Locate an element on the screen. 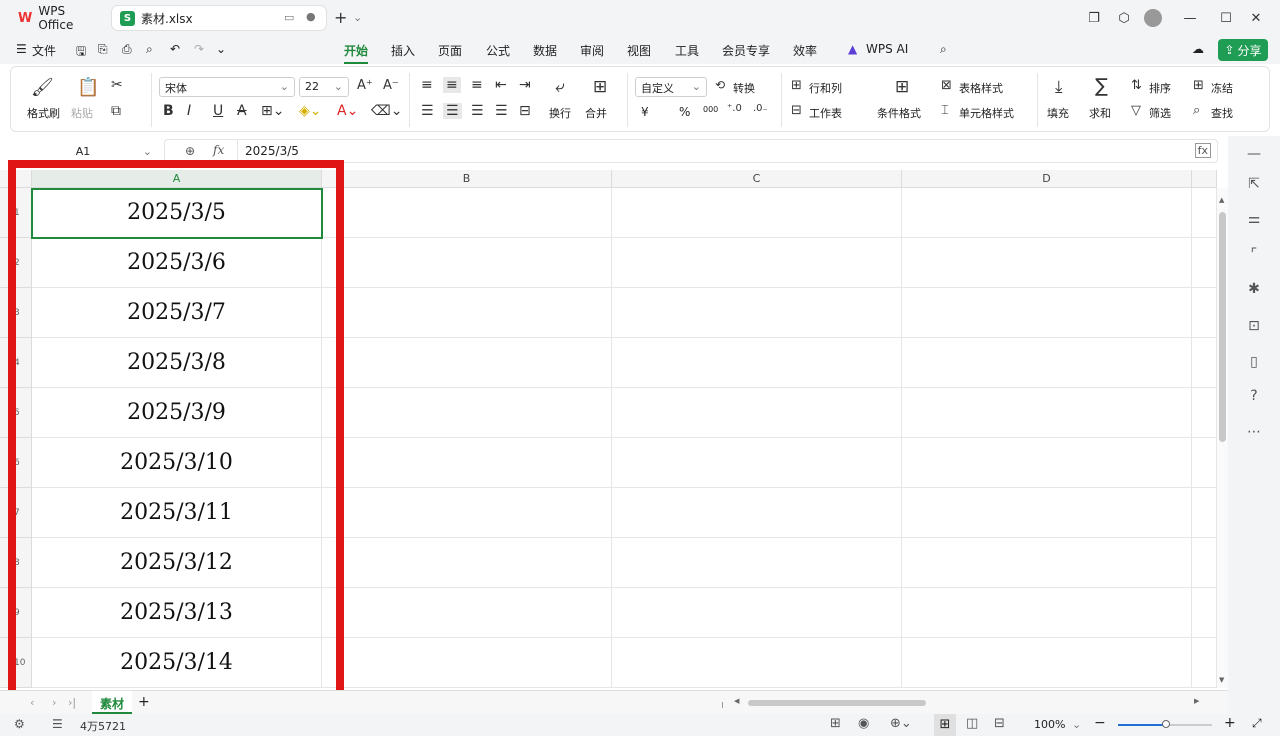  eye-protect-icon: ◉ is located at coordinates (863, 723).